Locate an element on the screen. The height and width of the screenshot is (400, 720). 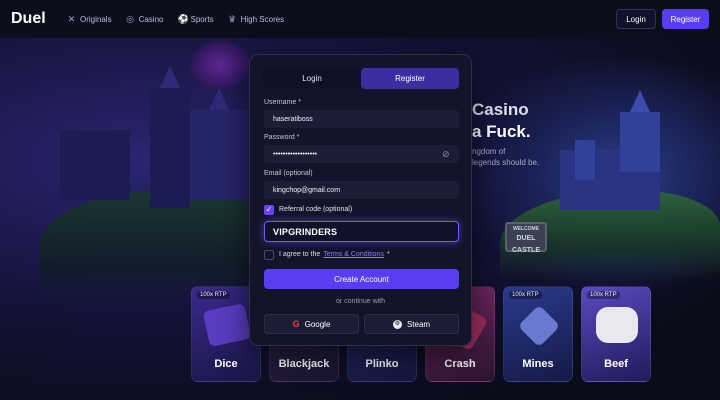
left-castle-tower is located at coordinates (170, 148).